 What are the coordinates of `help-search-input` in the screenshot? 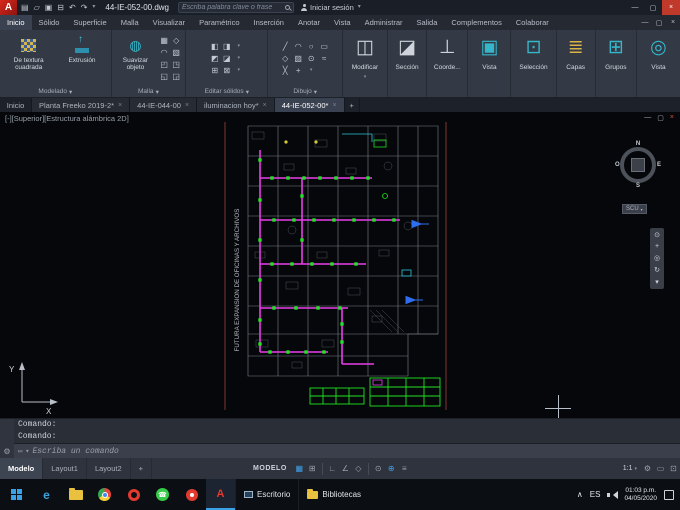 It's located at (232, 7).